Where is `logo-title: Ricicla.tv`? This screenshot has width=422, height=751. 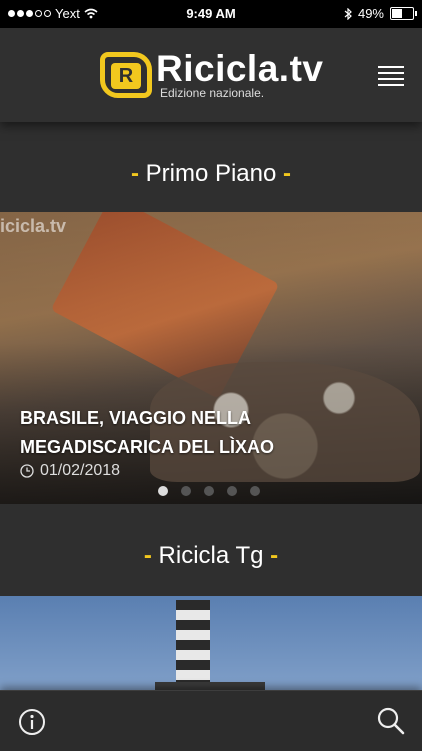 logo-title: Ricicla.tv is located at coordinates (240, 68).